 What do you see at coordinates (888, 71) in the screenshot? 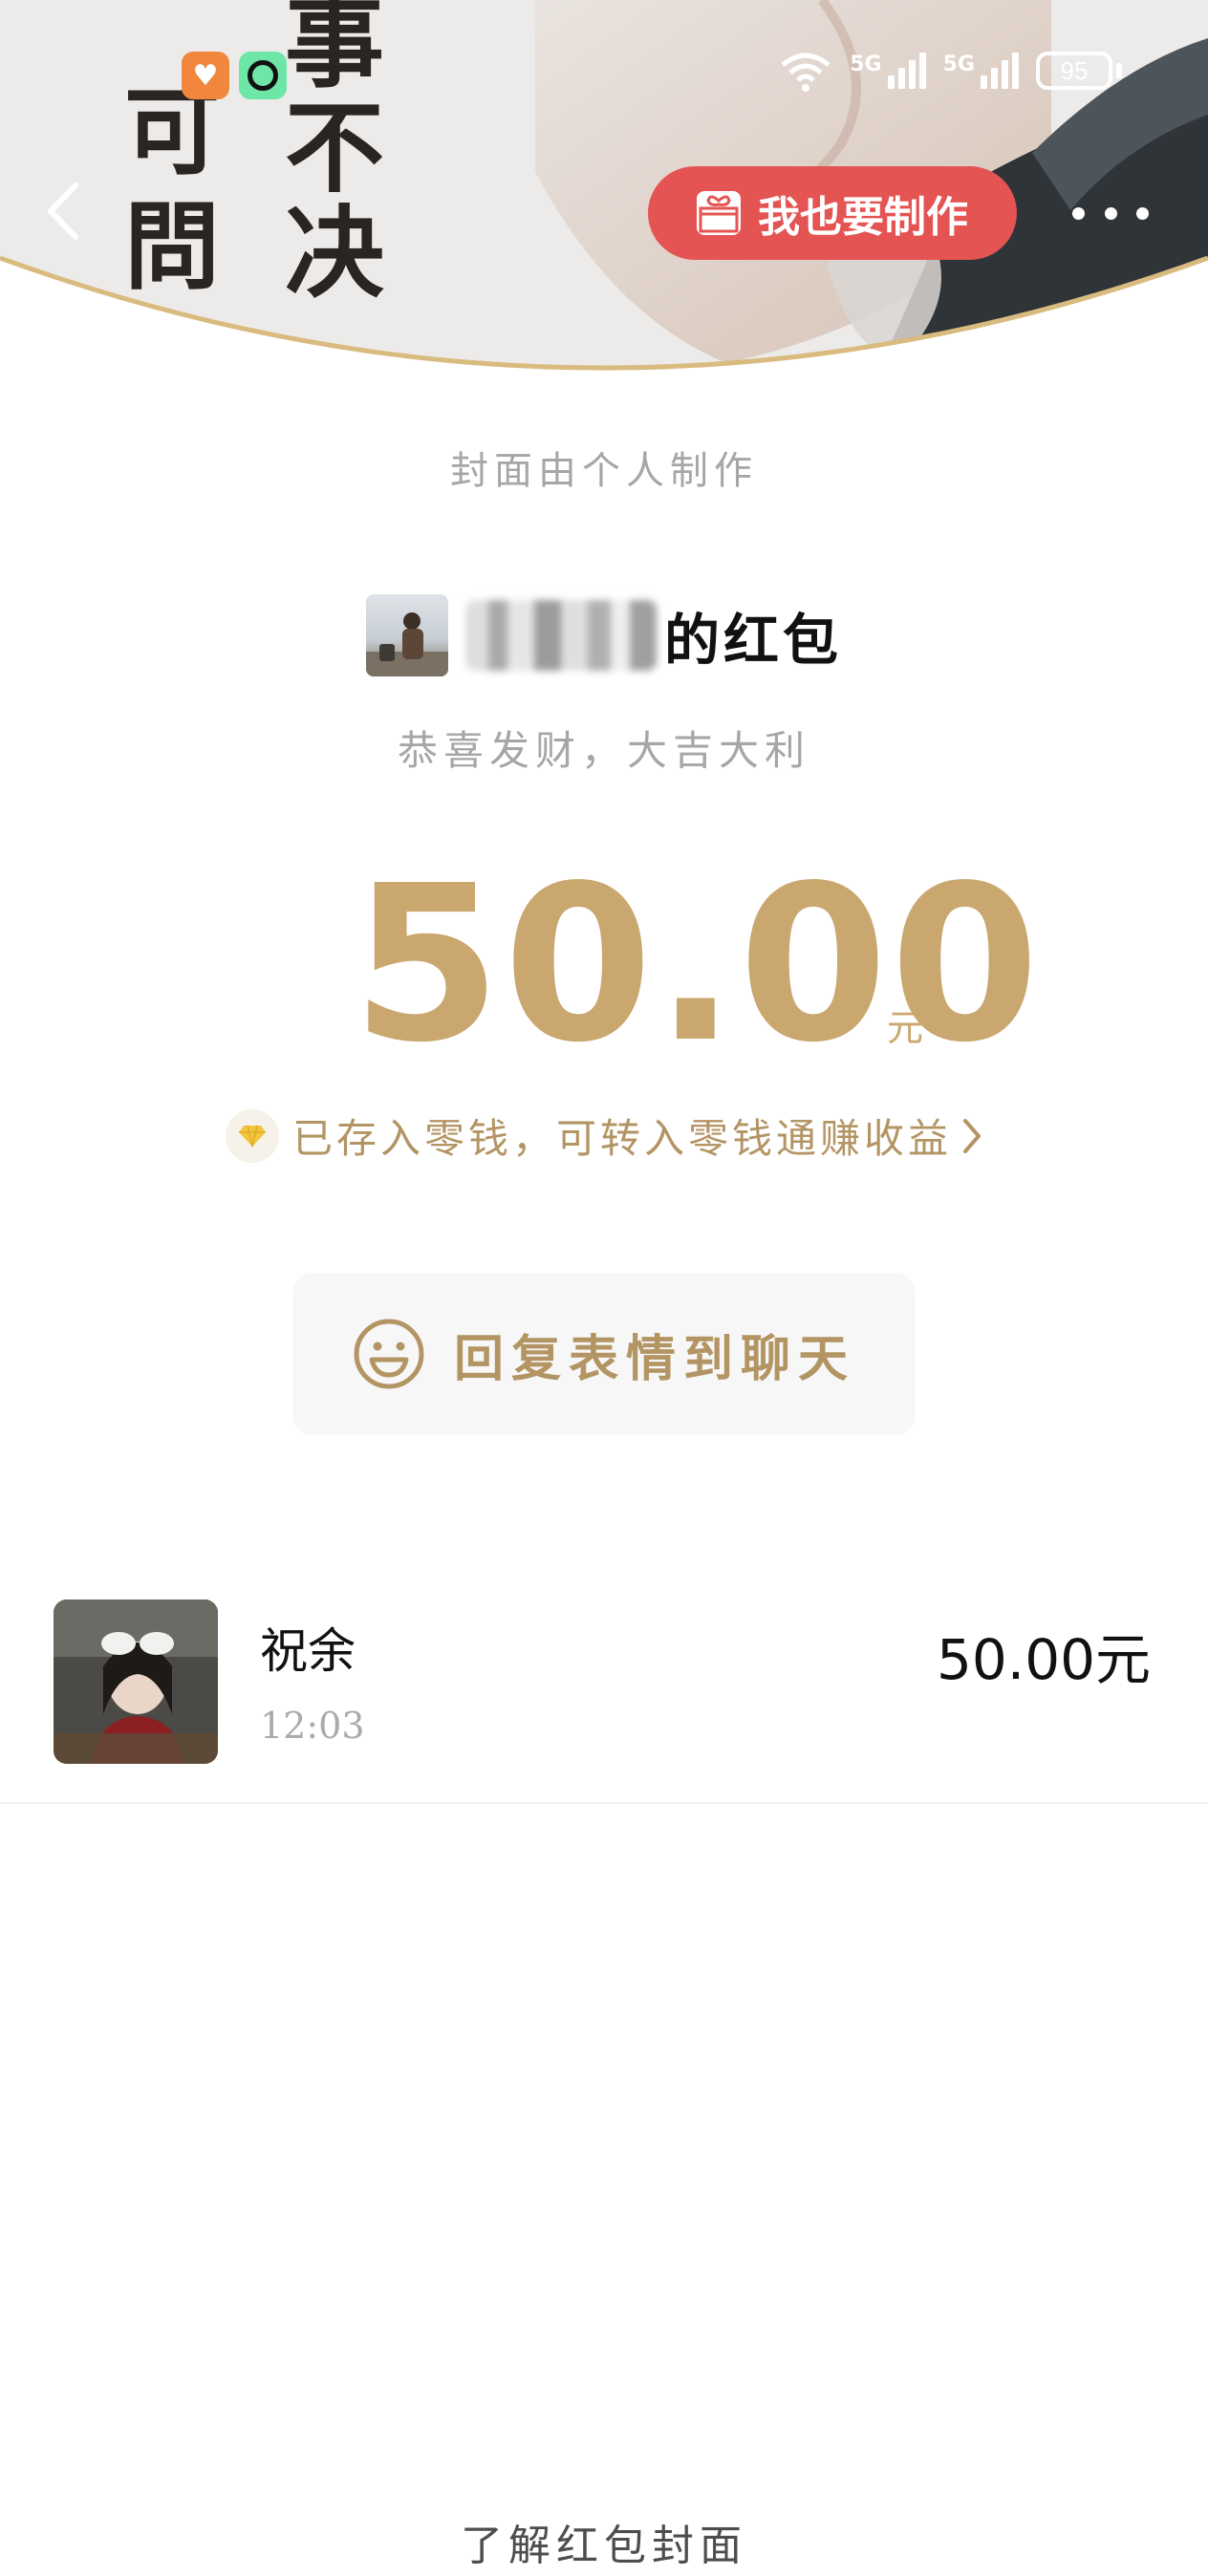
I see `cell-signal-1: 5G` at bounding box center [888, 71].